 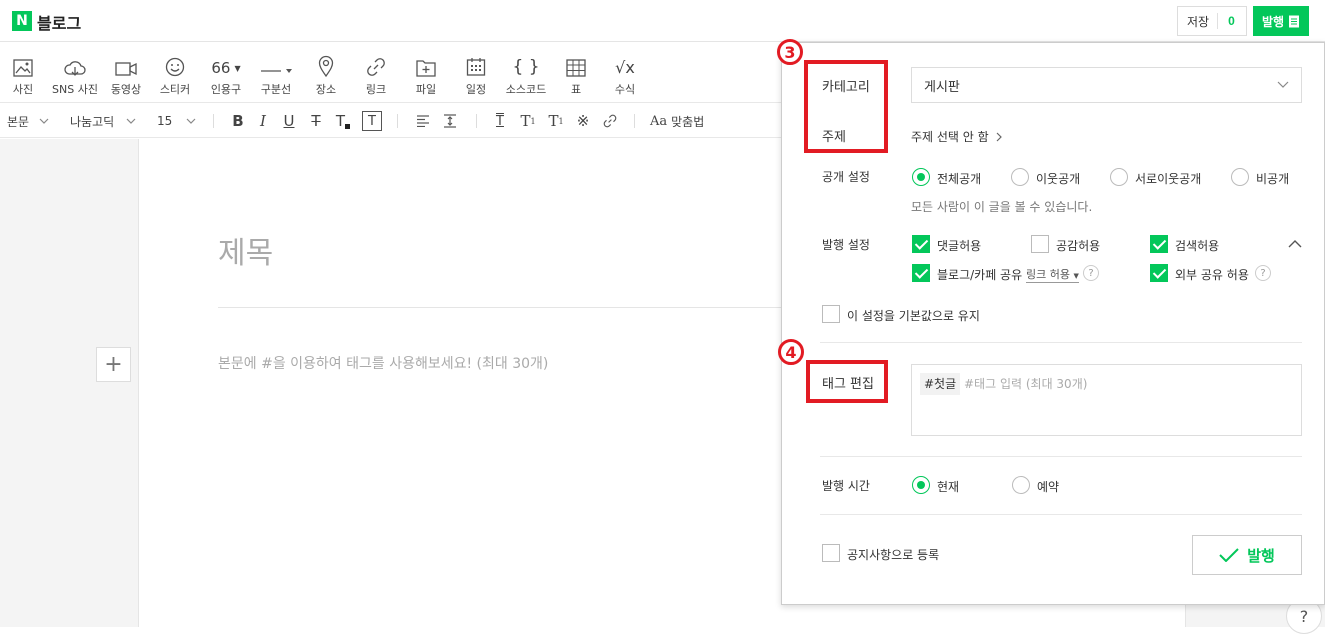 What do you see at coordinates (316, 121) in the screenshot?
I see `strikethrough-button: T` at bounding box center [316, 121].